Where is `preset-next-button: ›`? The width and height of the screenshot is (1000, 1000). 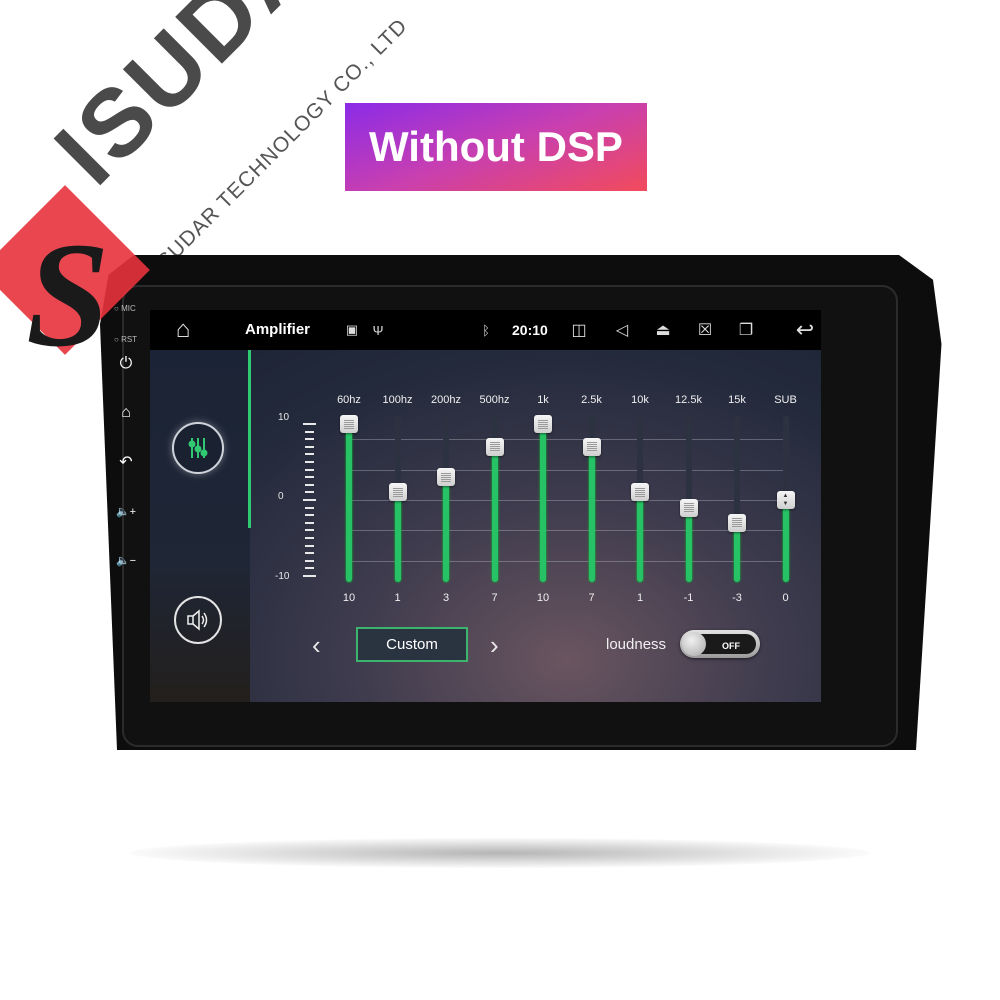
preset-next-button: › is located at coordinates (494, 645).